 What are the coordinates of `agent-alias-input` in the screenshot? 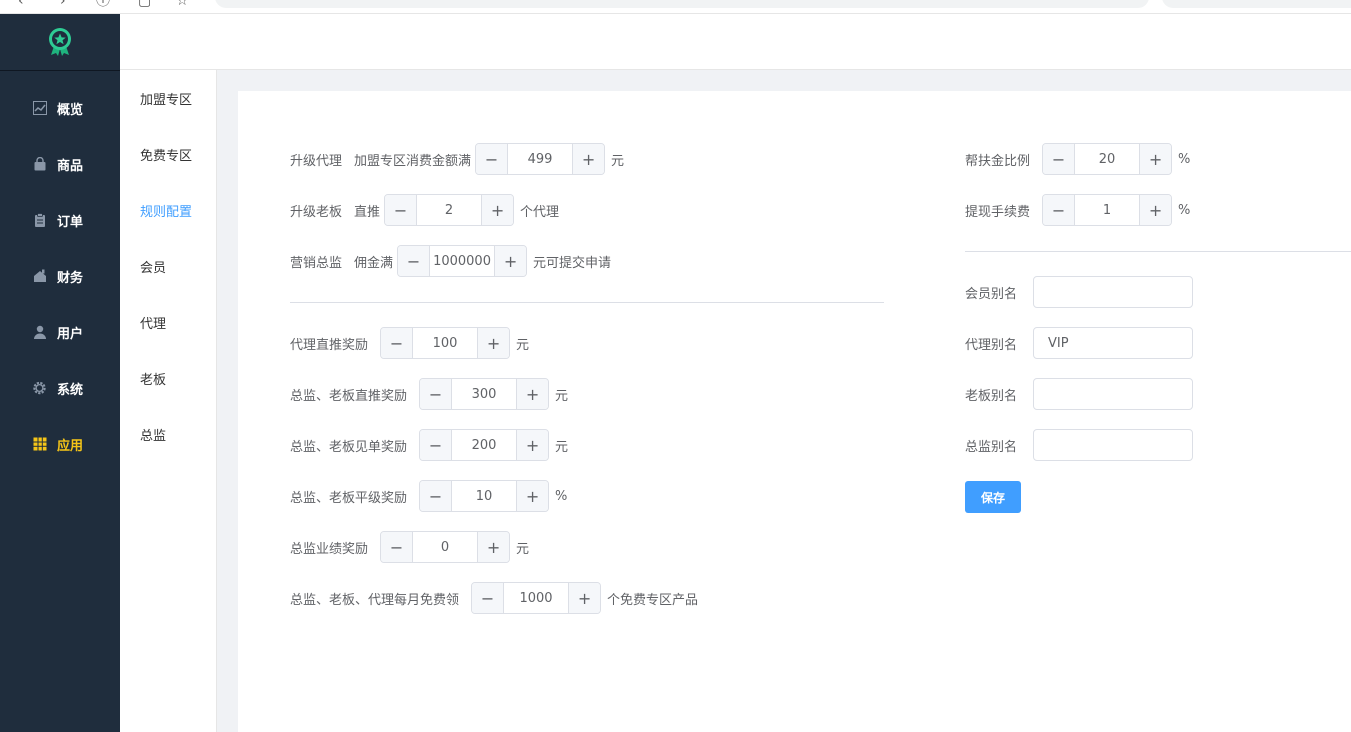 It's located at (1113, 343).